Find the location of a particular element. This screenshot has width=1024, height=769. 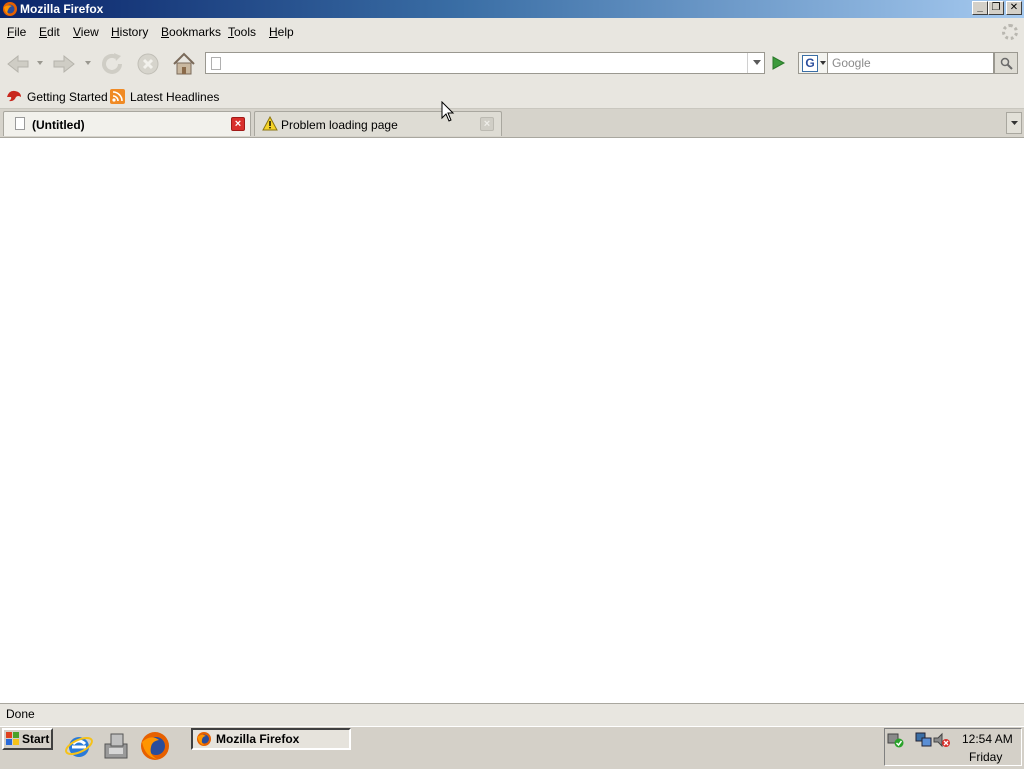

network-icon is located at coordinates (924, 740).